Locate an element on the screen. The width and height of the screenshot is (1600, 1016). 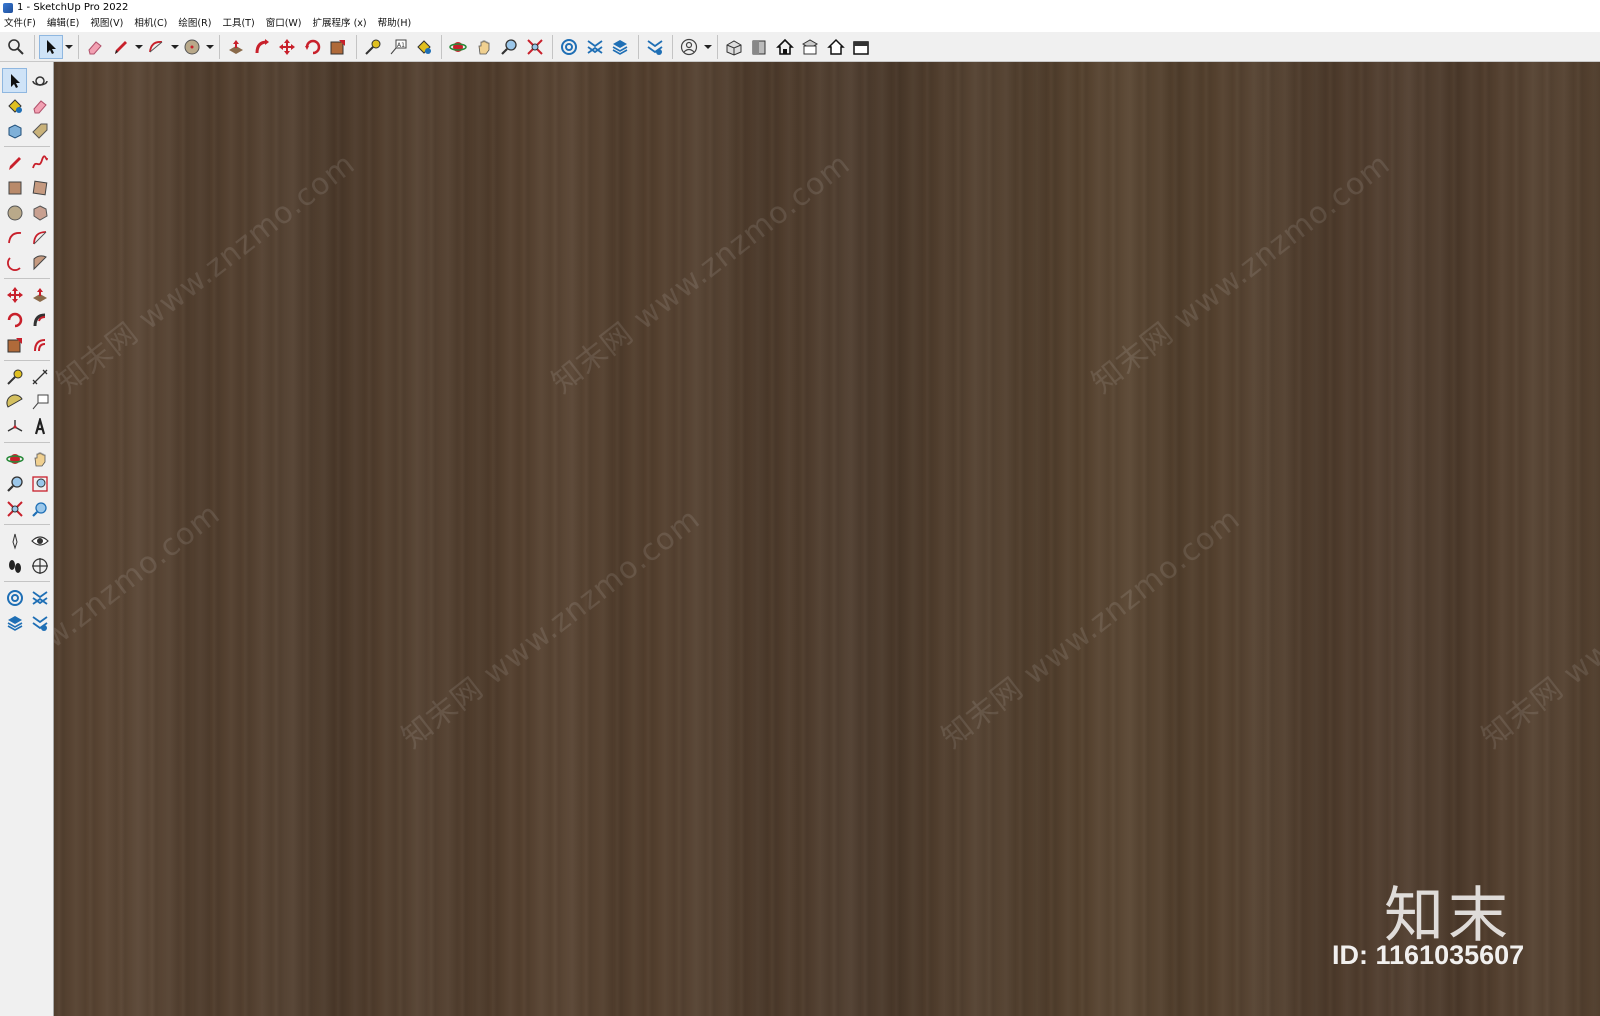
menu-file: 文件(F) is located at coordinates (20, 24).